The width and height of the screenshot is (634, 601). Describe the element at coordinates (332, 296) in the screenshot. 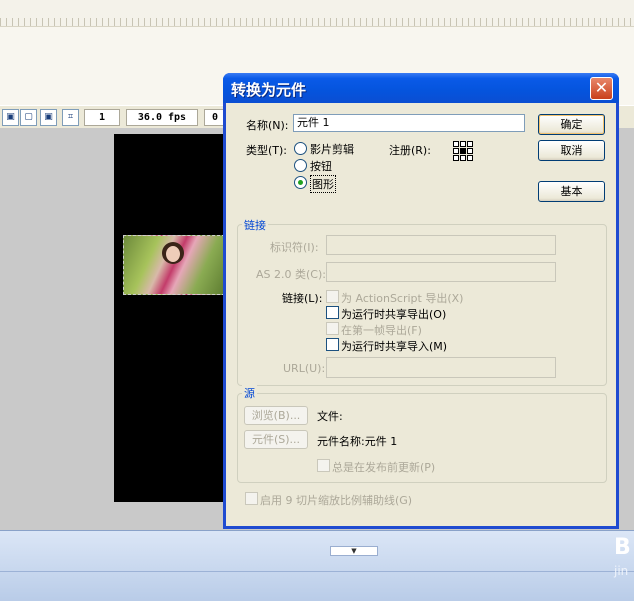

I see `export-actionscript-checkbox` at that location.